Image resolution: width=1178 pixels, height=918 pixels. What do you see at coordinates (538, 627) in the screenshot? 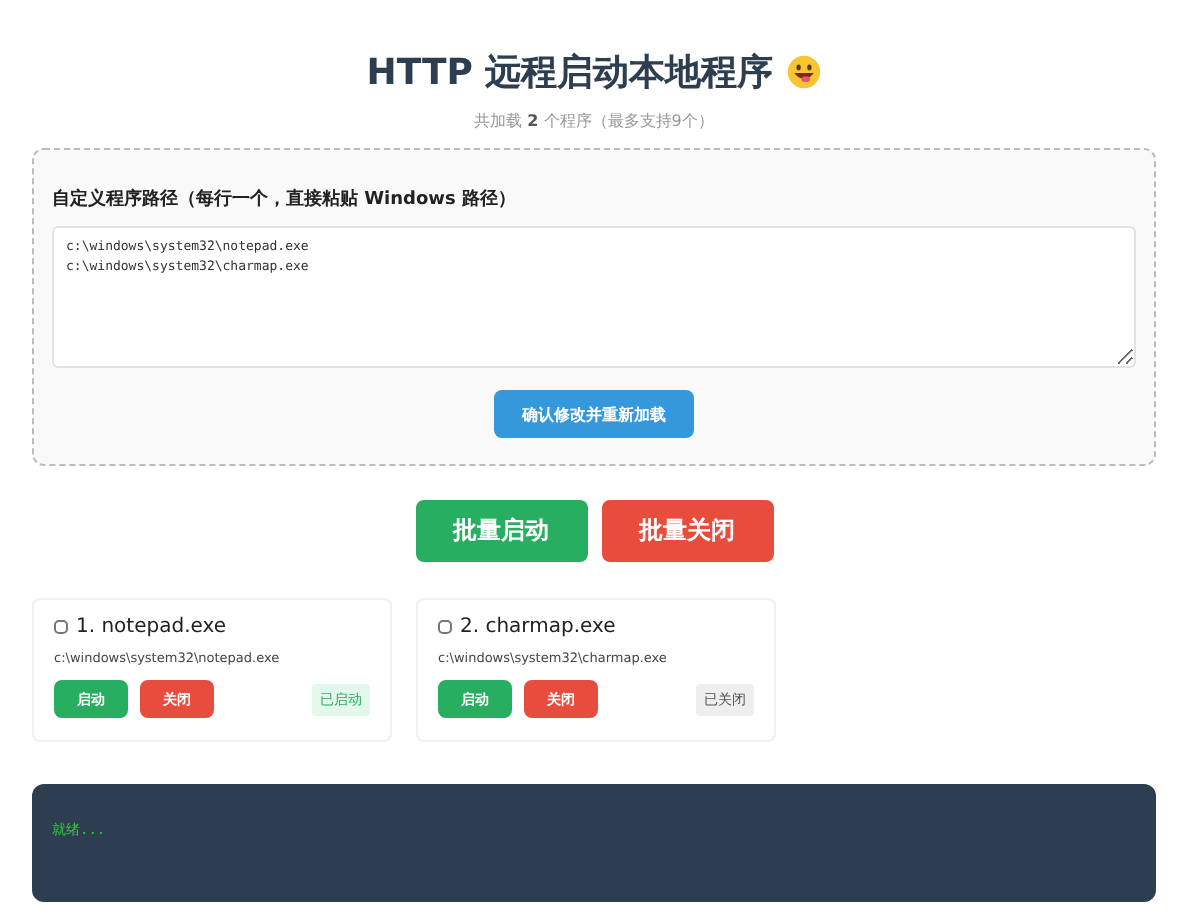
I see `program-name: 2. charmap.exe` at bounding box center [538, 627].